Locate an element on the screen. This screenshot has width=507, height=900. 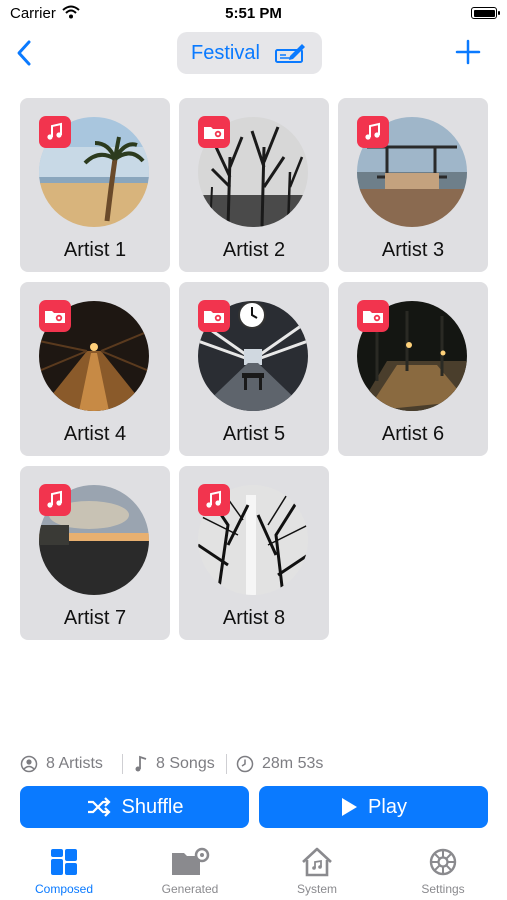
songs-count-label: 8 Songs is located at coordinates (185, 763).